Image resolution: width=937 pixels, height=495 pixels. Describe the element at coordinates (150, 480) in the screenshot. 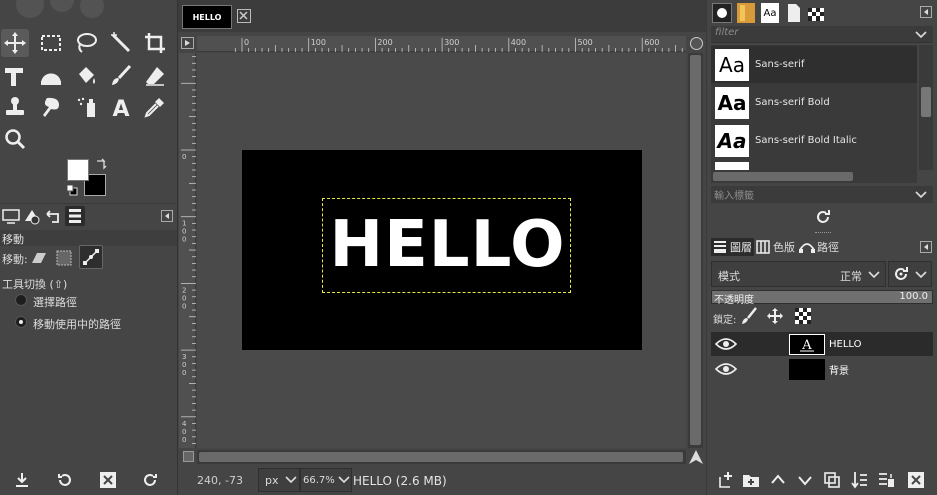

I see `reset-tool-options-button` at that location.